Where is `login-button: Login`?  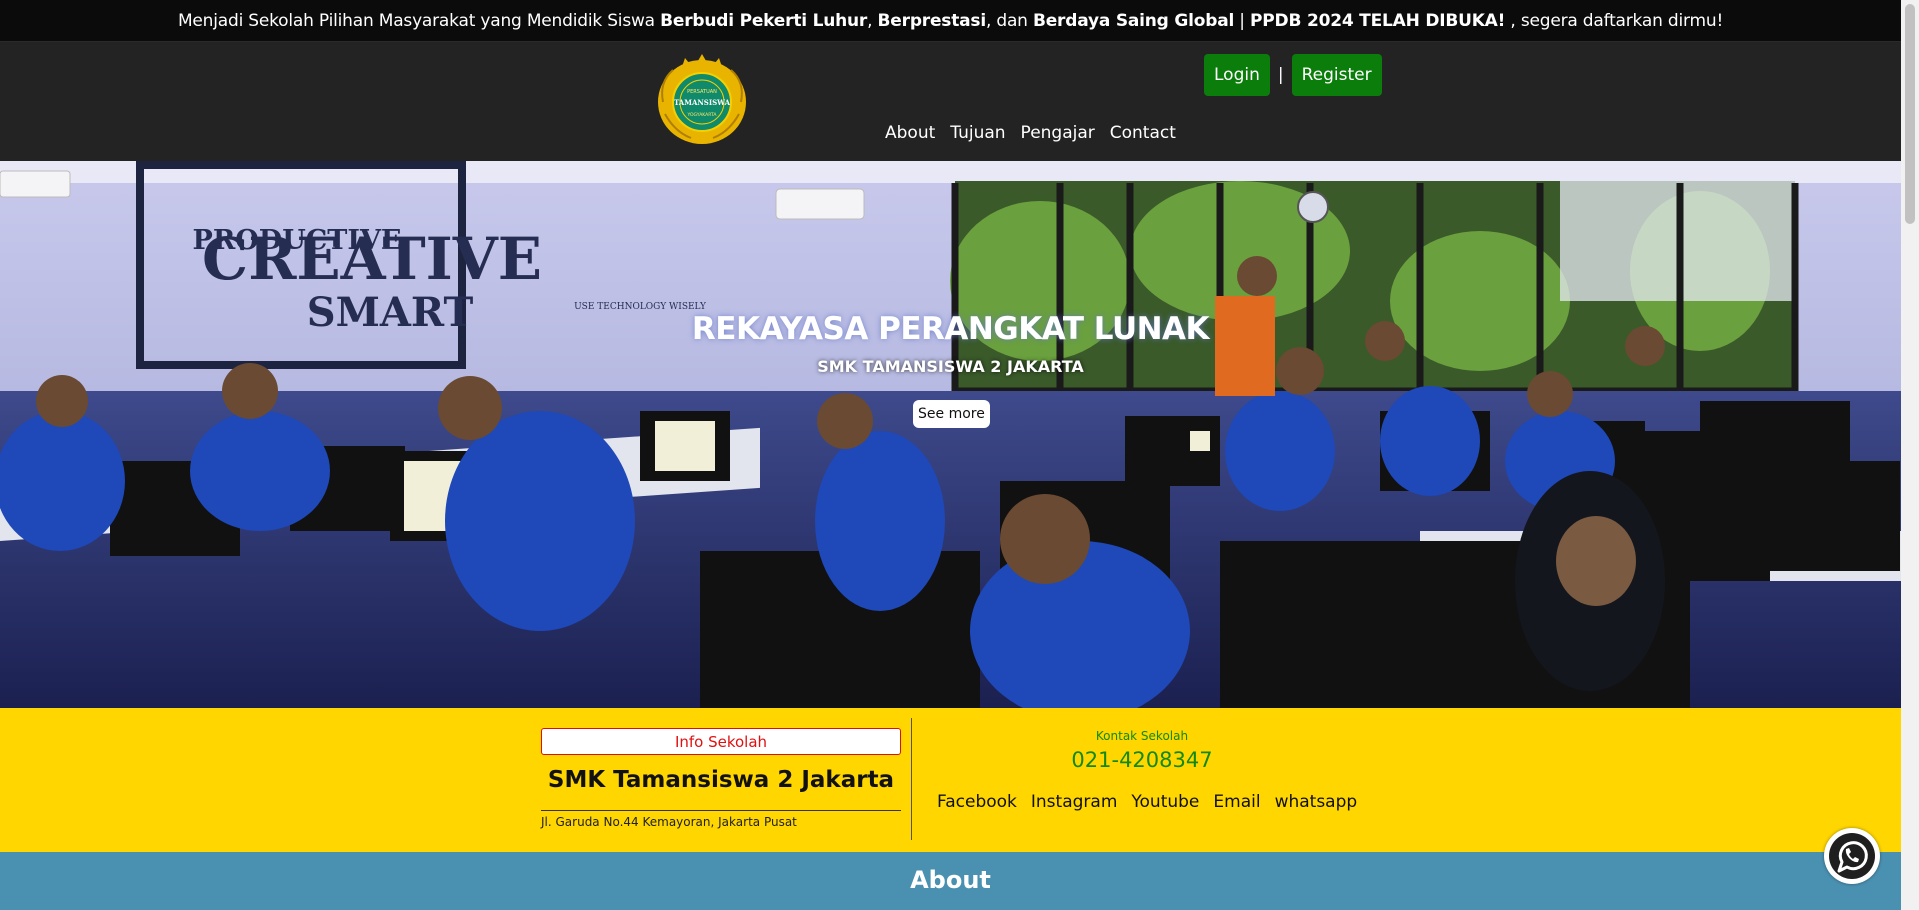
login-button: Login is located at coordinates (1237, 75).